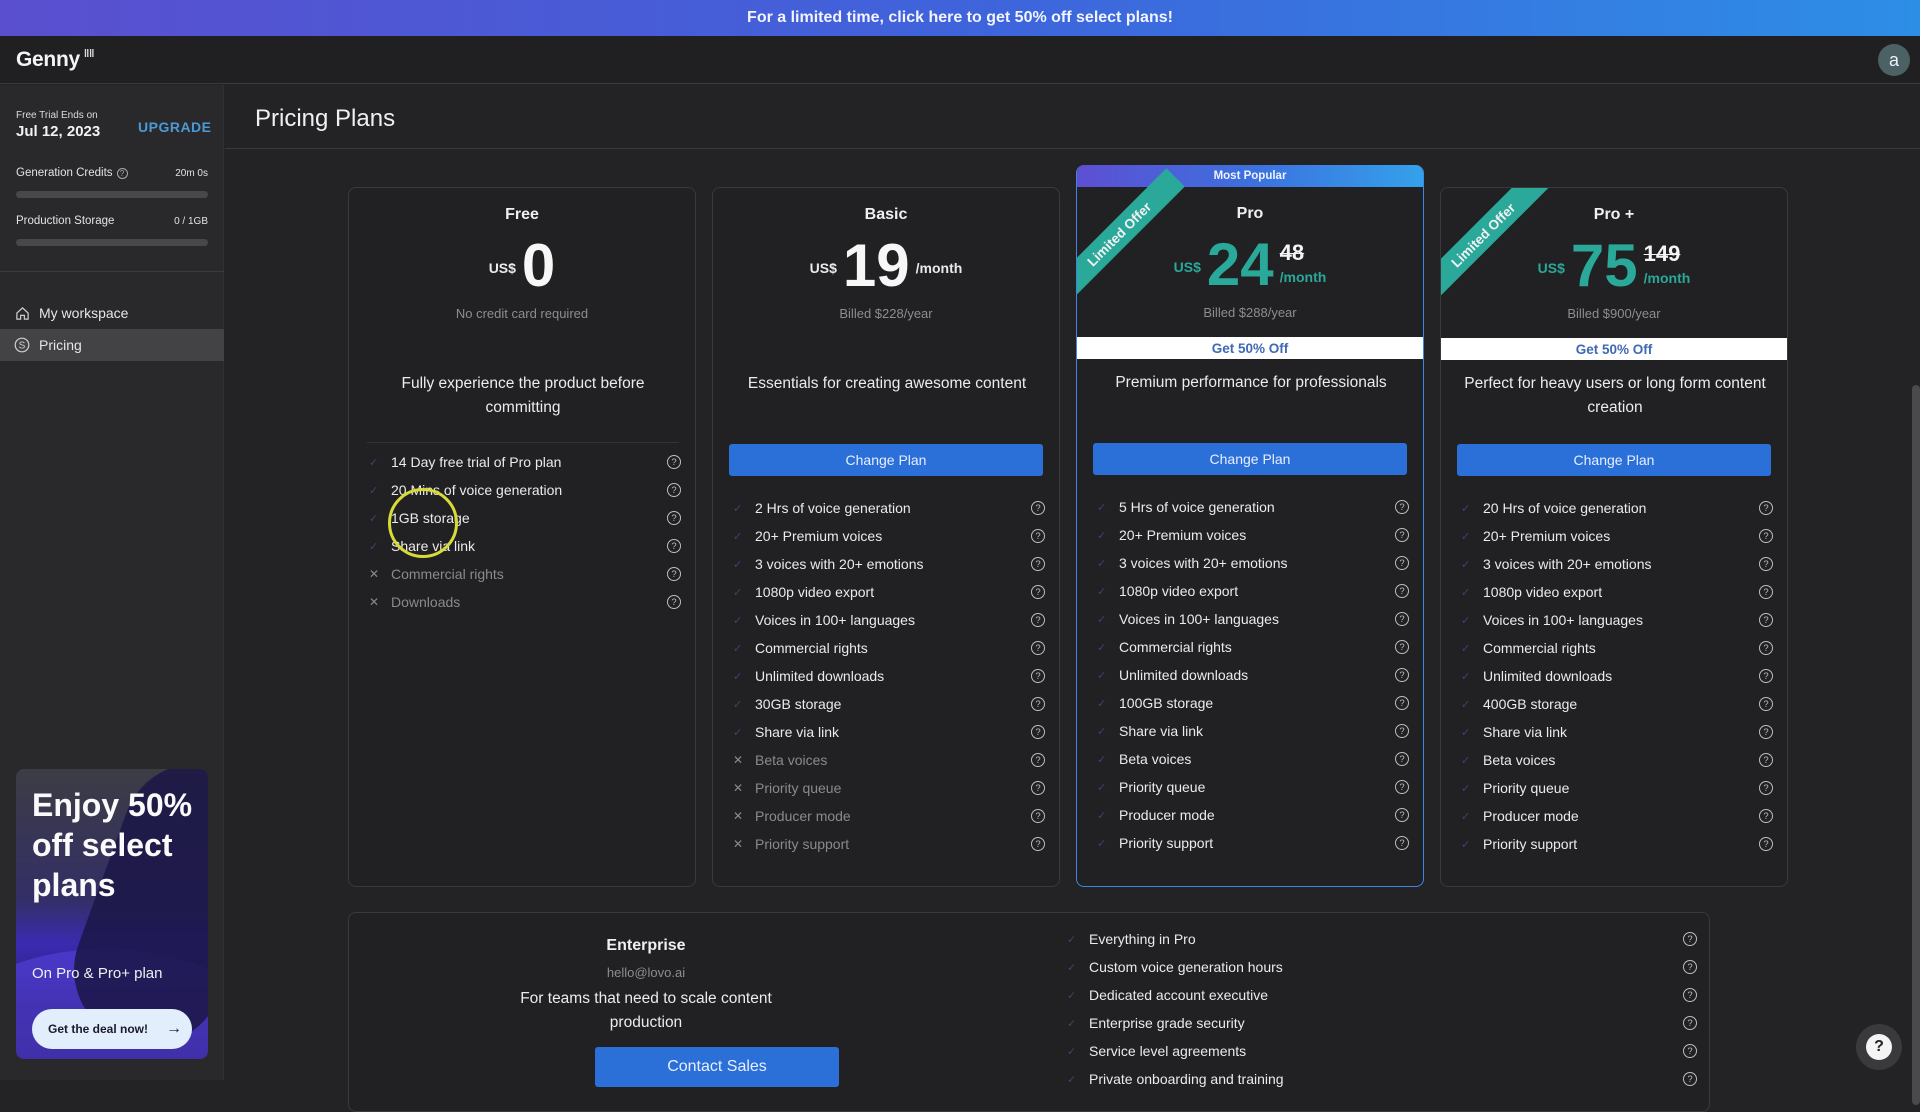  I want to click on feature-text: Voices in 100+ languages, so click(1563, 620).